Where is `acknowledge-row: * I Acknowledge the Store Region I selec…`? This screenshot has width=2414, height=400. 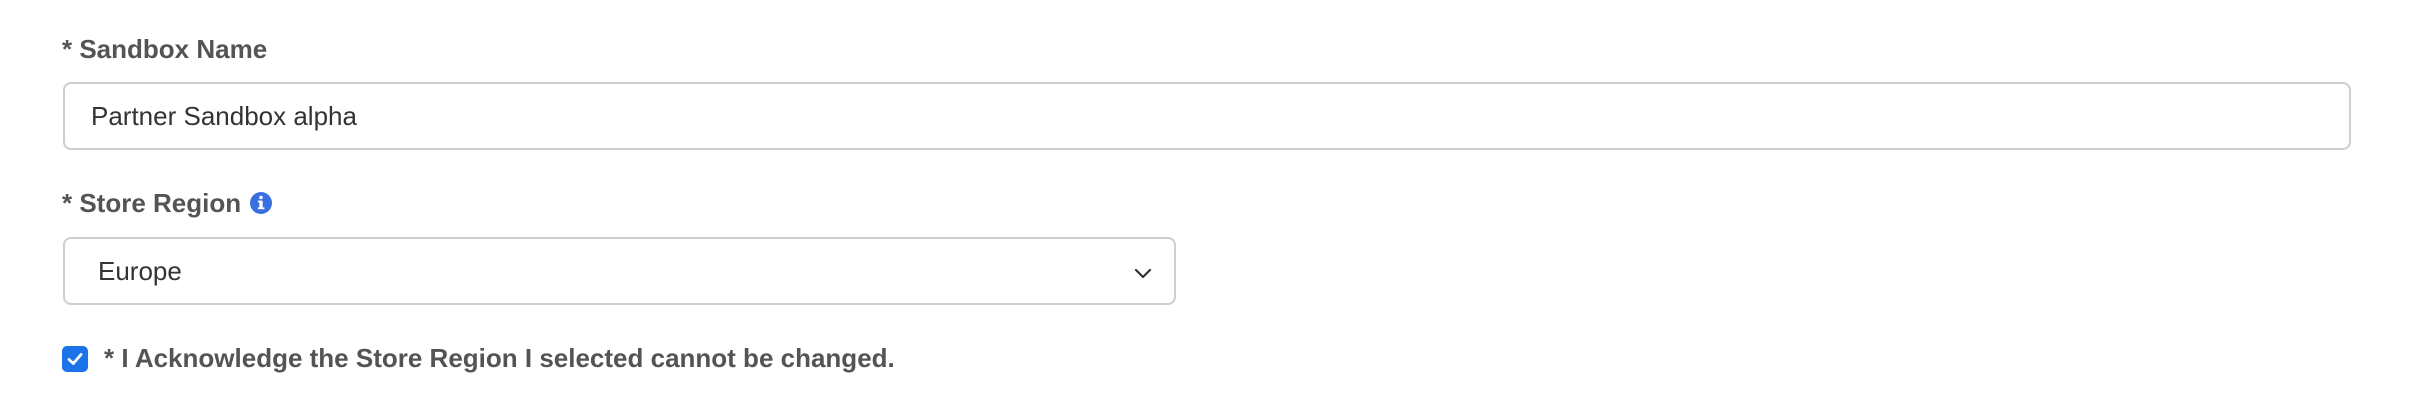
acknowledge-row: * I Acknowledge the Store Region I selec… is located at coordinates (478, 358).